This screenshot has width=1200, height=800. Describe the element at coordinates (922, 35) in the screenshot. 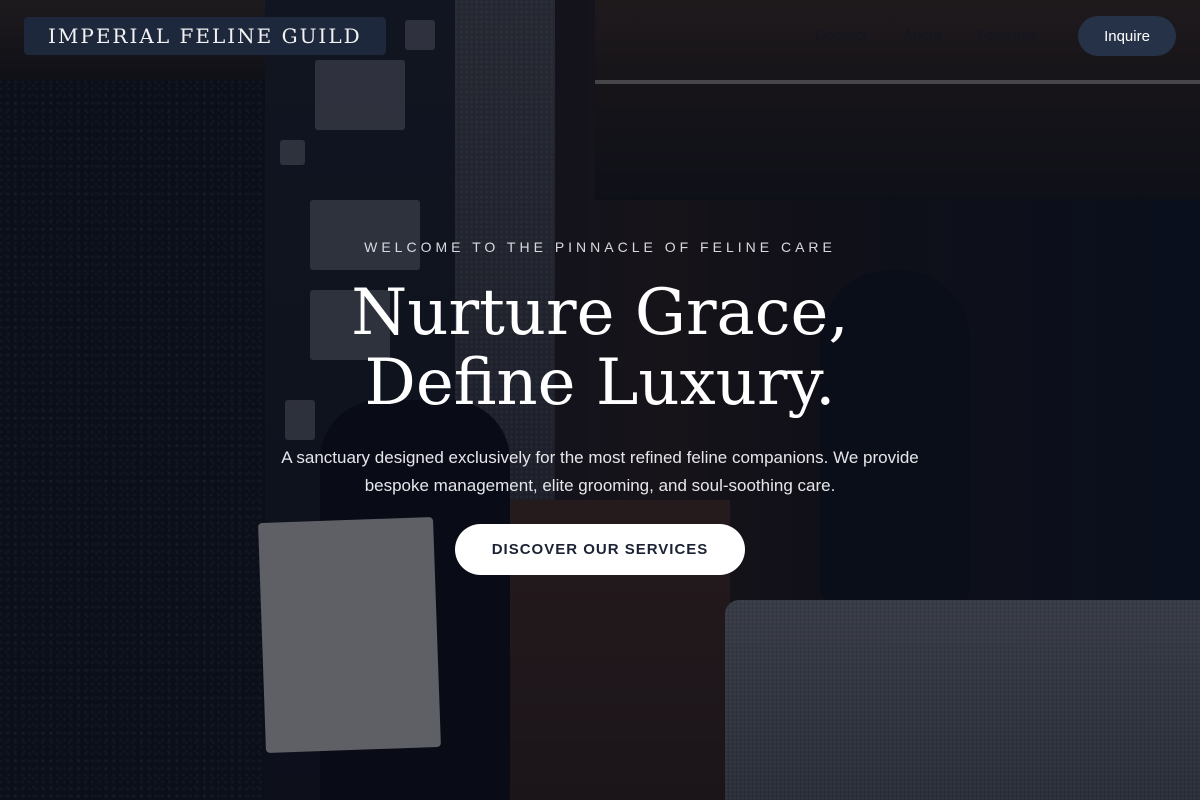

I see `nav-link-about: About` at that location.